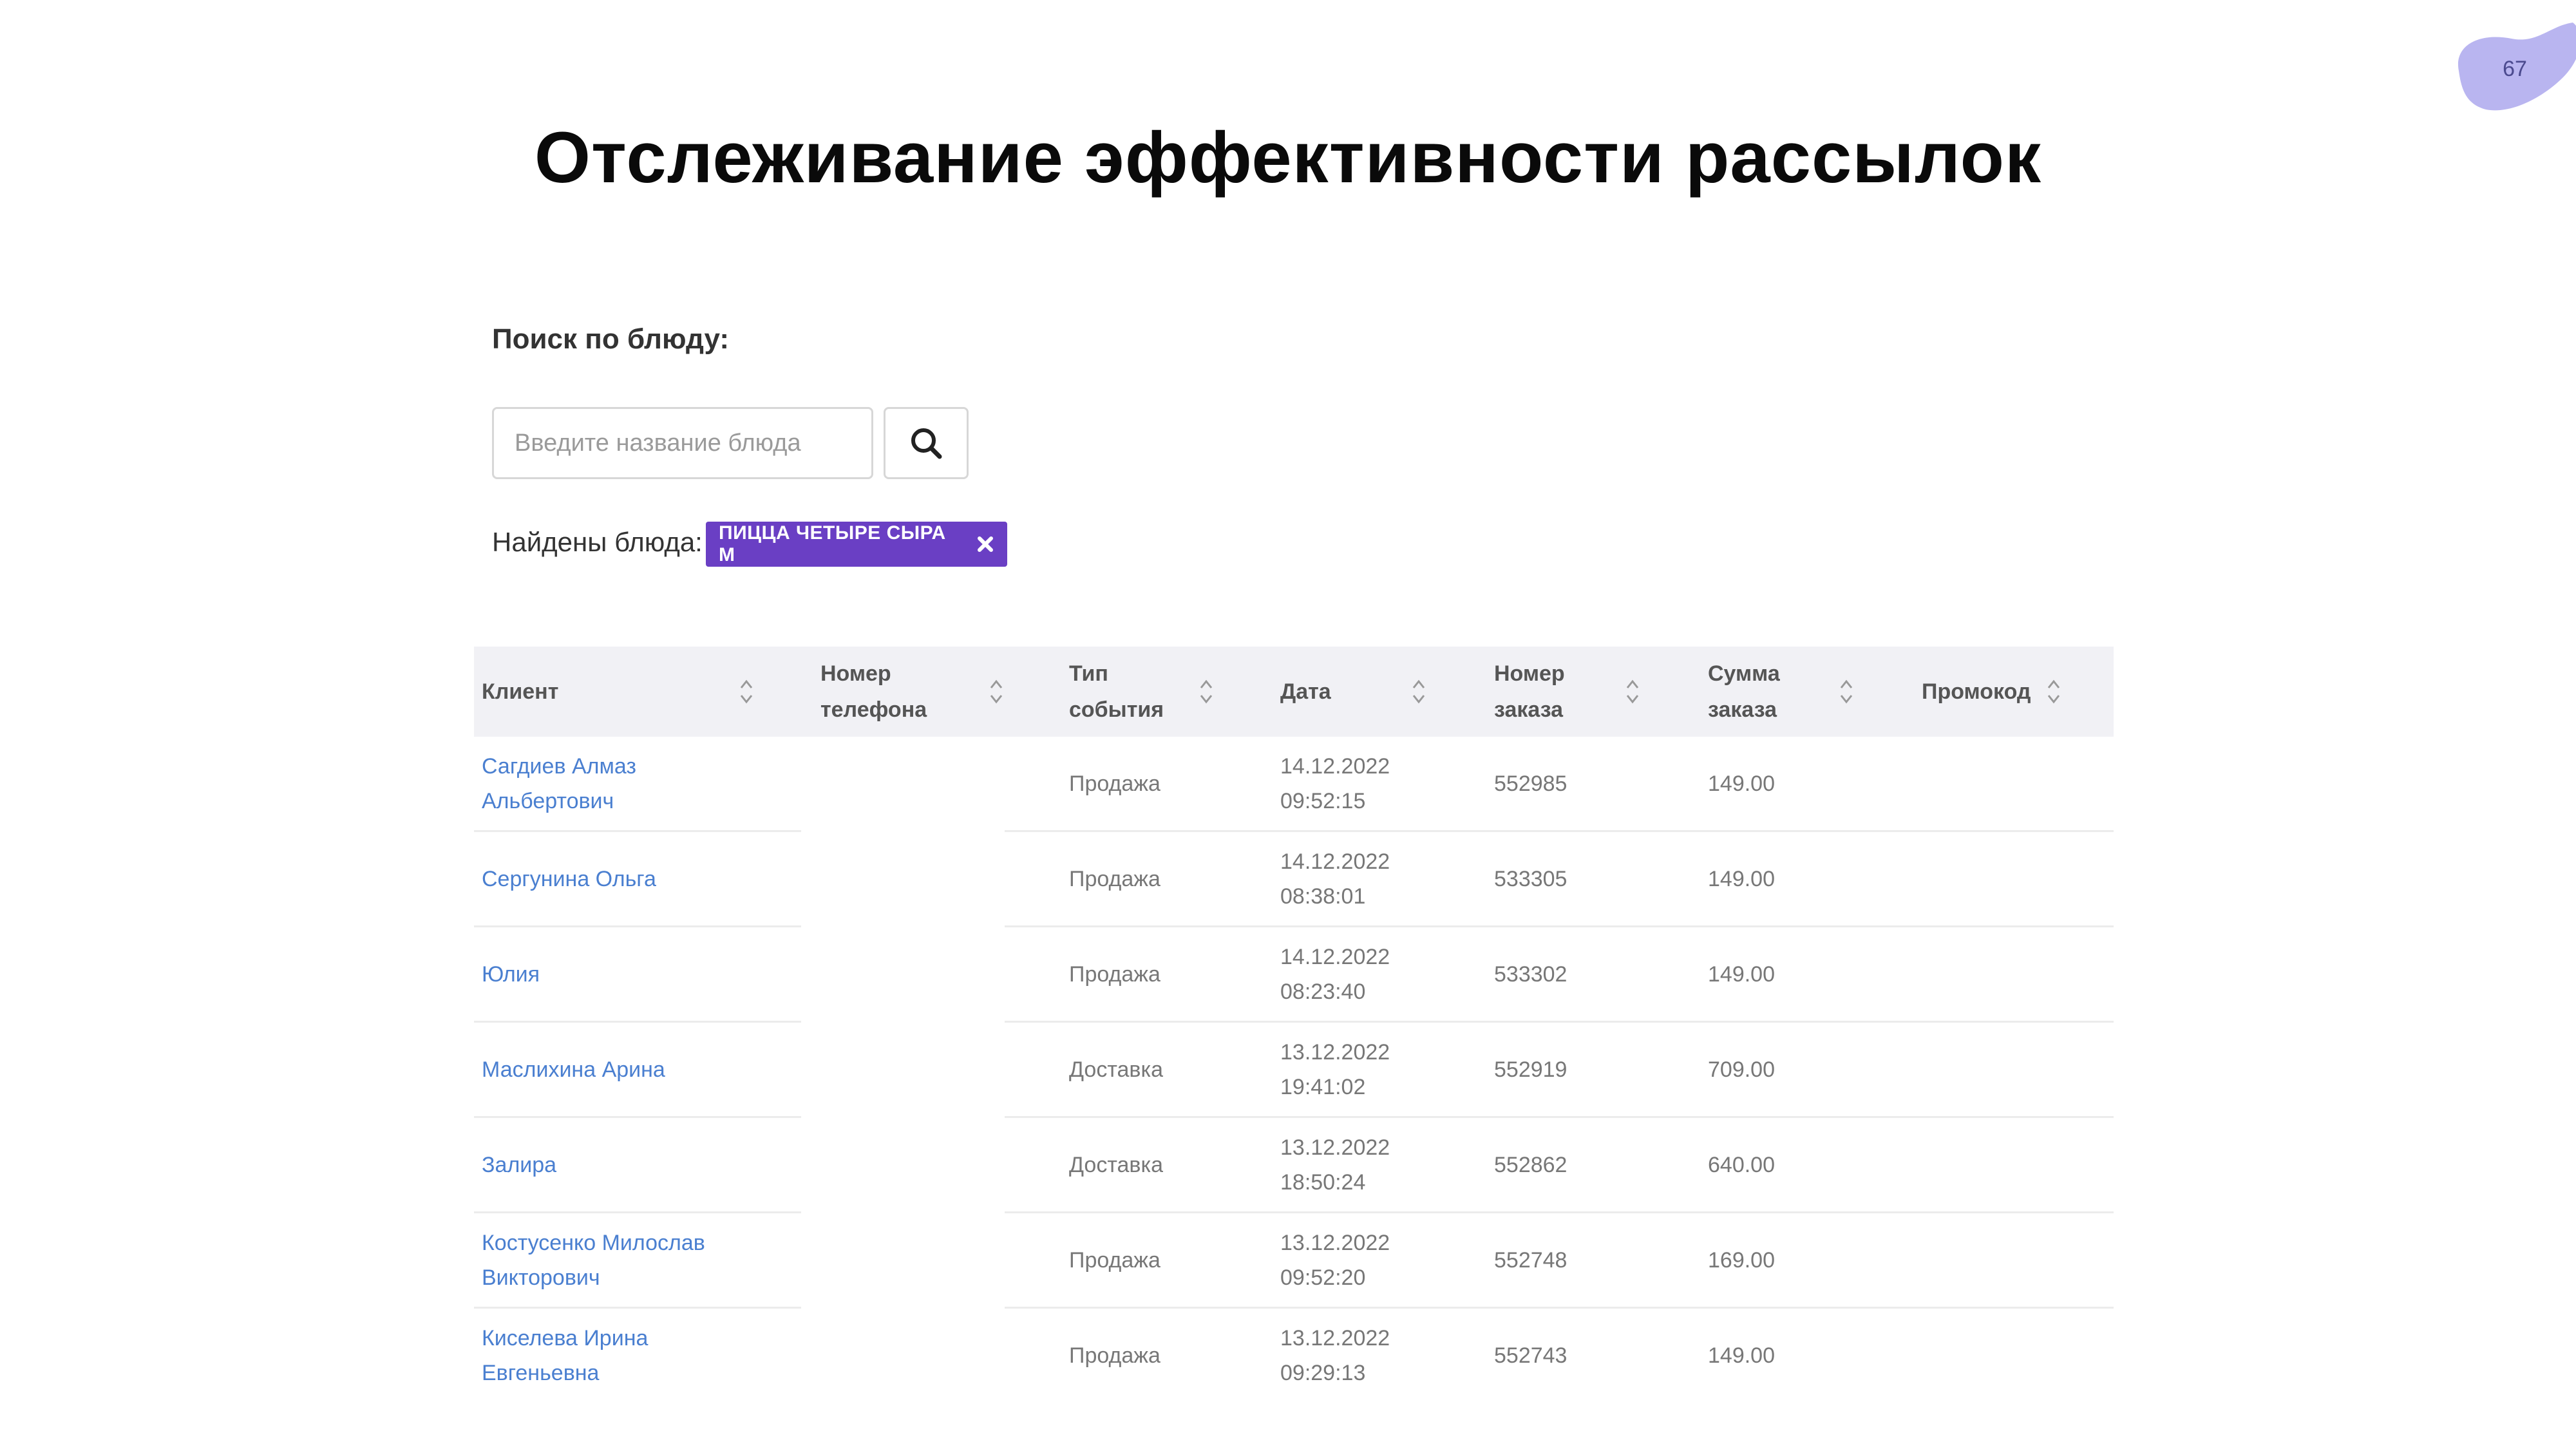  Describe the element at coordinates (1335, 1165) in the screenshot. I see `date-cell: 13.12.2022 18:50:24` at that location.